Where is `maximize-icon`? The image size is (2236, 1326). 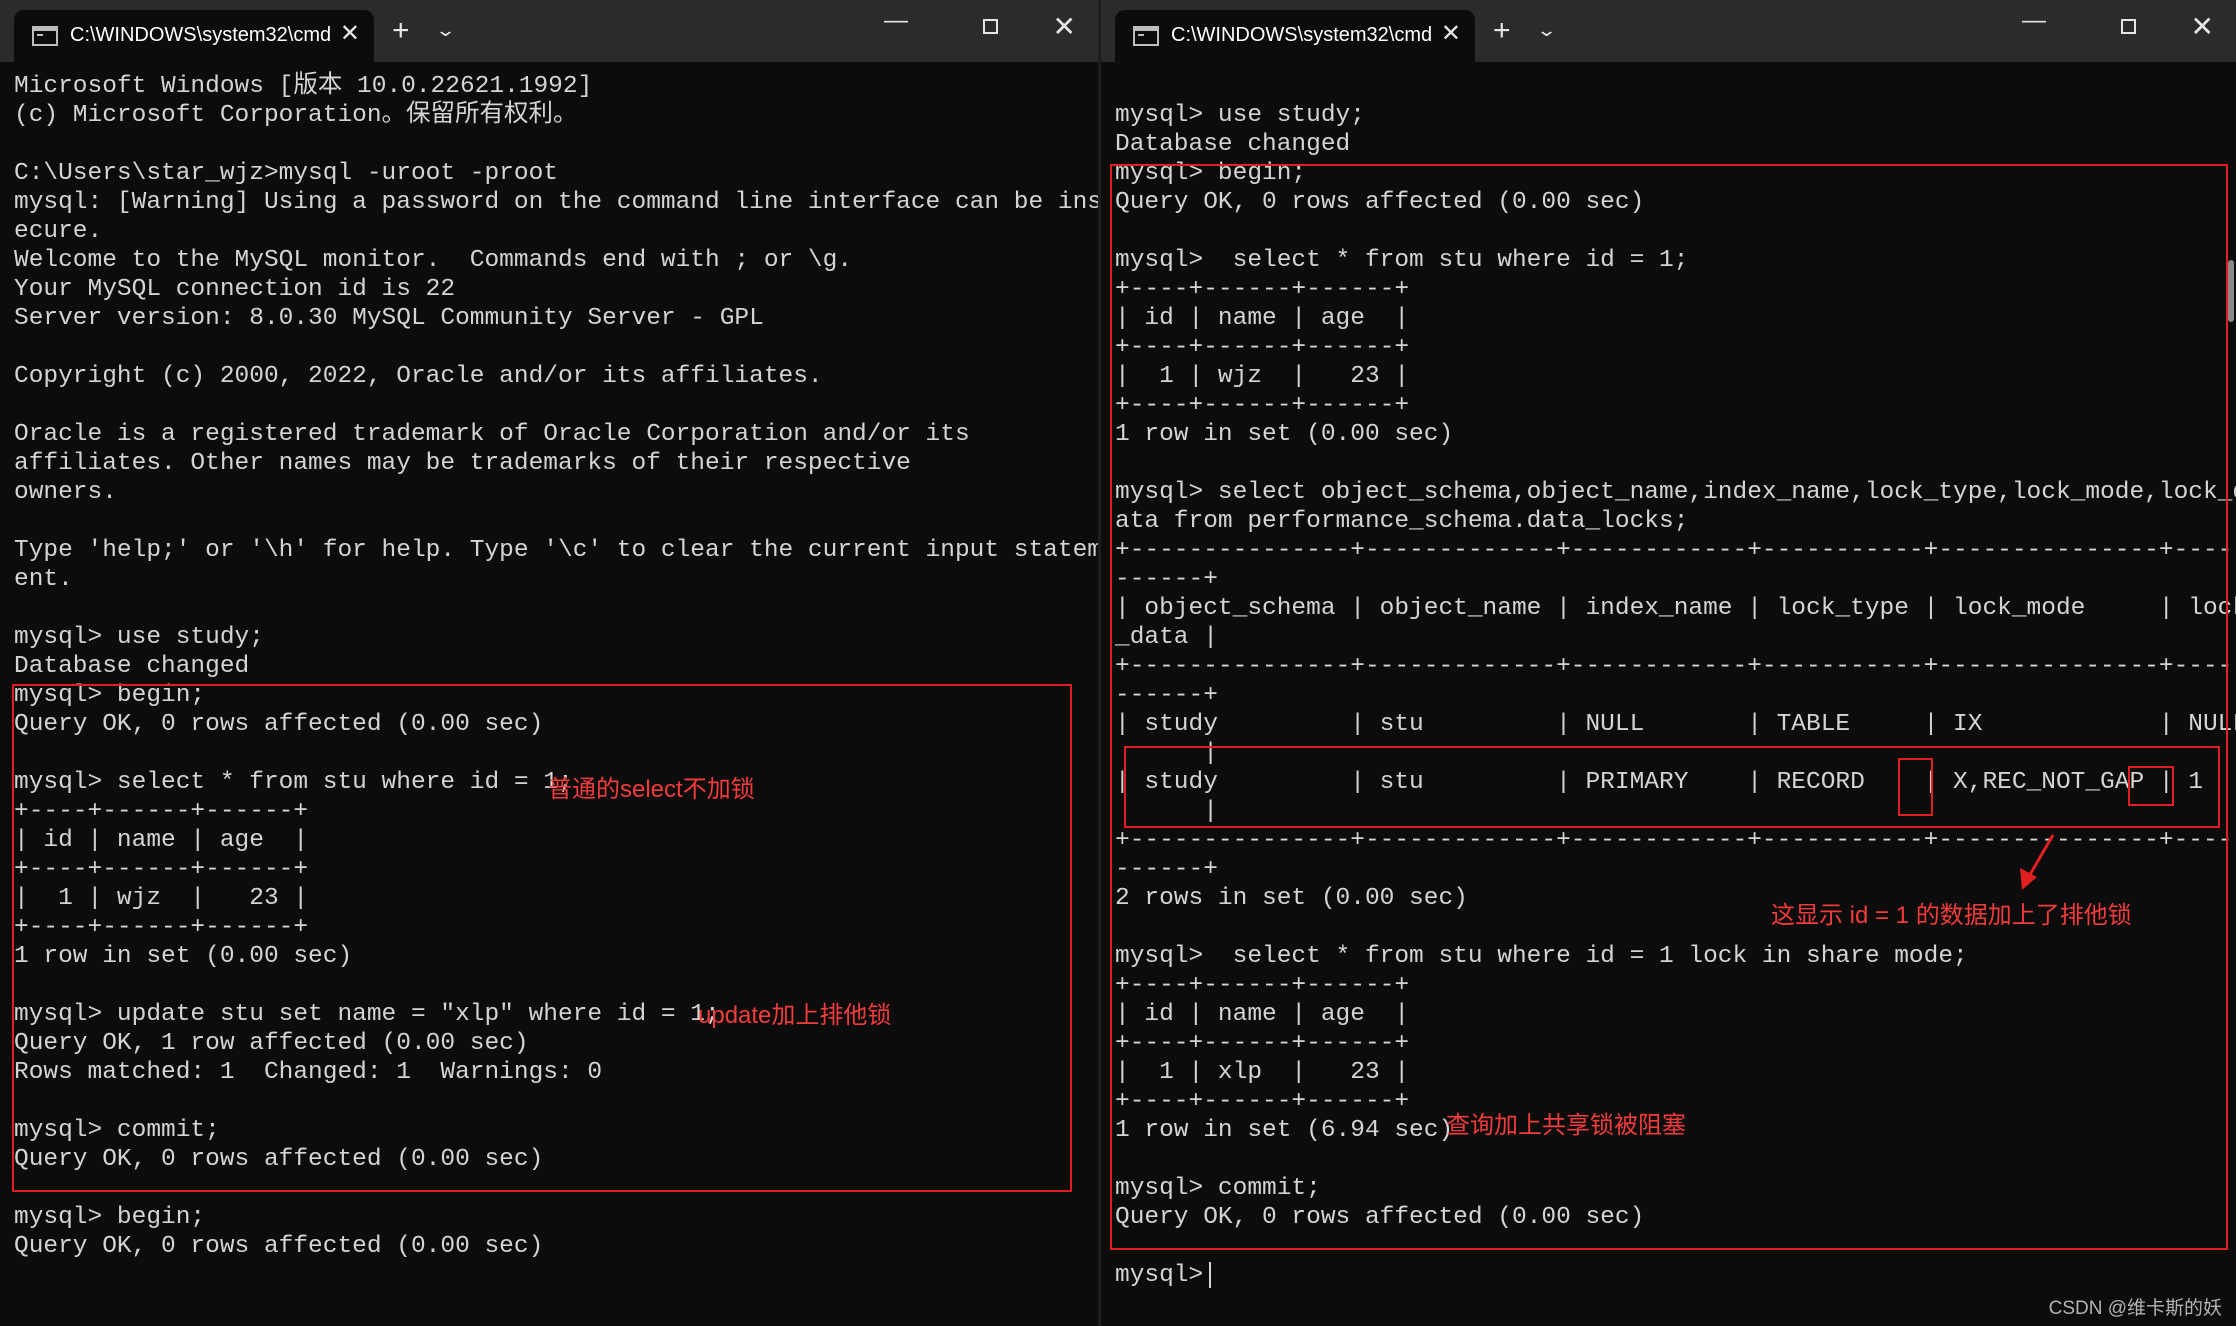 maximize-icon is located at coordinates (990, 26).